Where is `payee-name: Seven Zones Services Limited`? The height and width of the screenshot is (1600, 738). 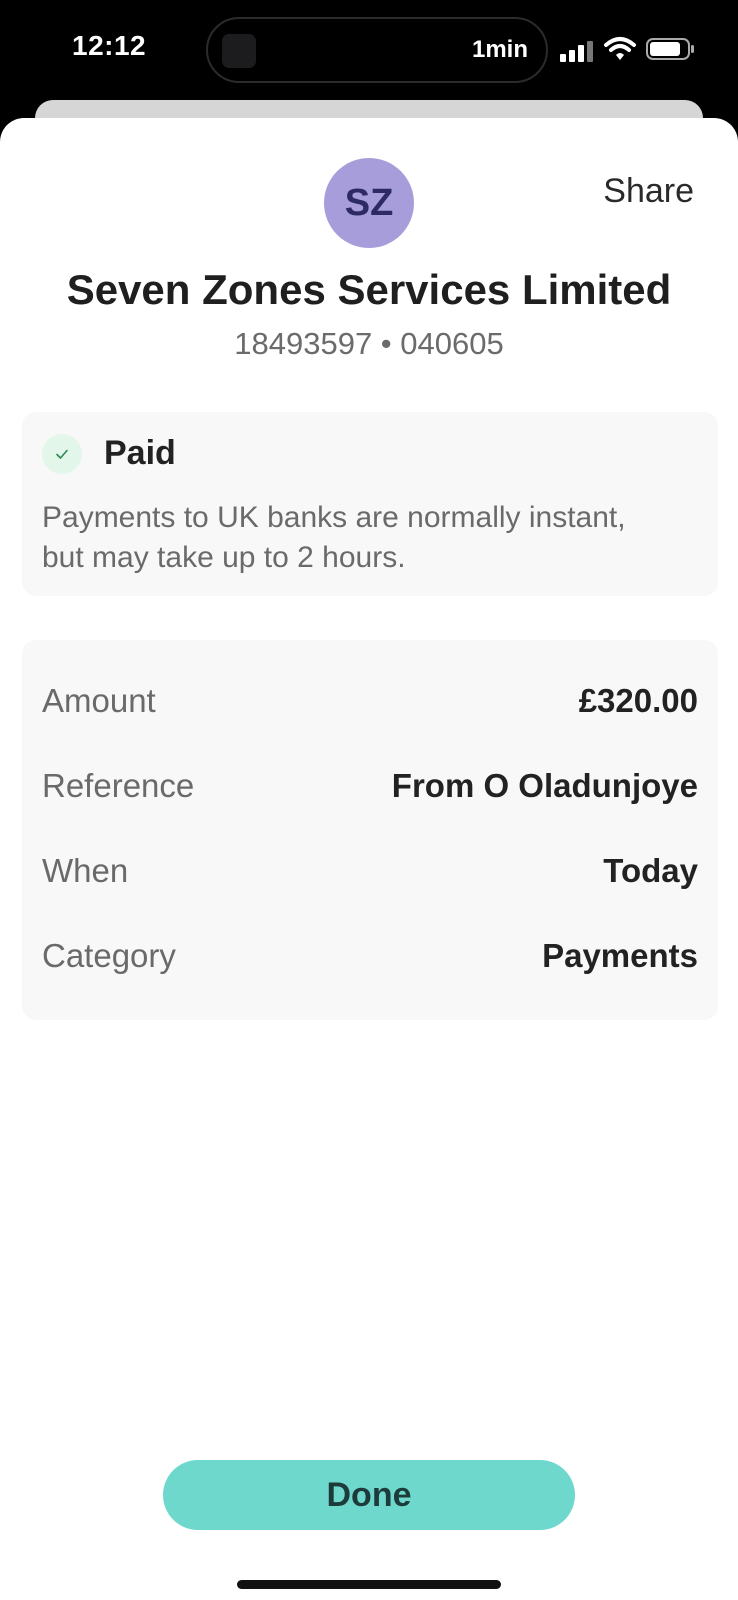
payee-name: Seven Zones Services Limited is located at coordinates (369, 289).